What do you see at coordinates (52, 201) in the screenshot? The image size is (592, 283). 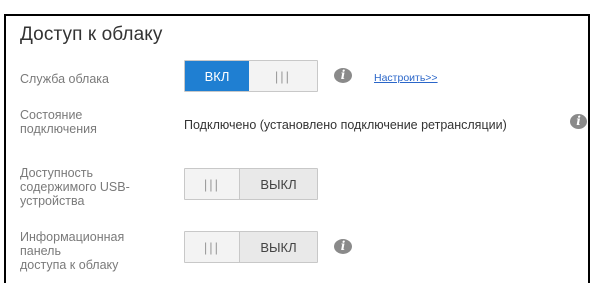 I see `usb-content-label-line3: устройства` at bounding box center [52, 201].